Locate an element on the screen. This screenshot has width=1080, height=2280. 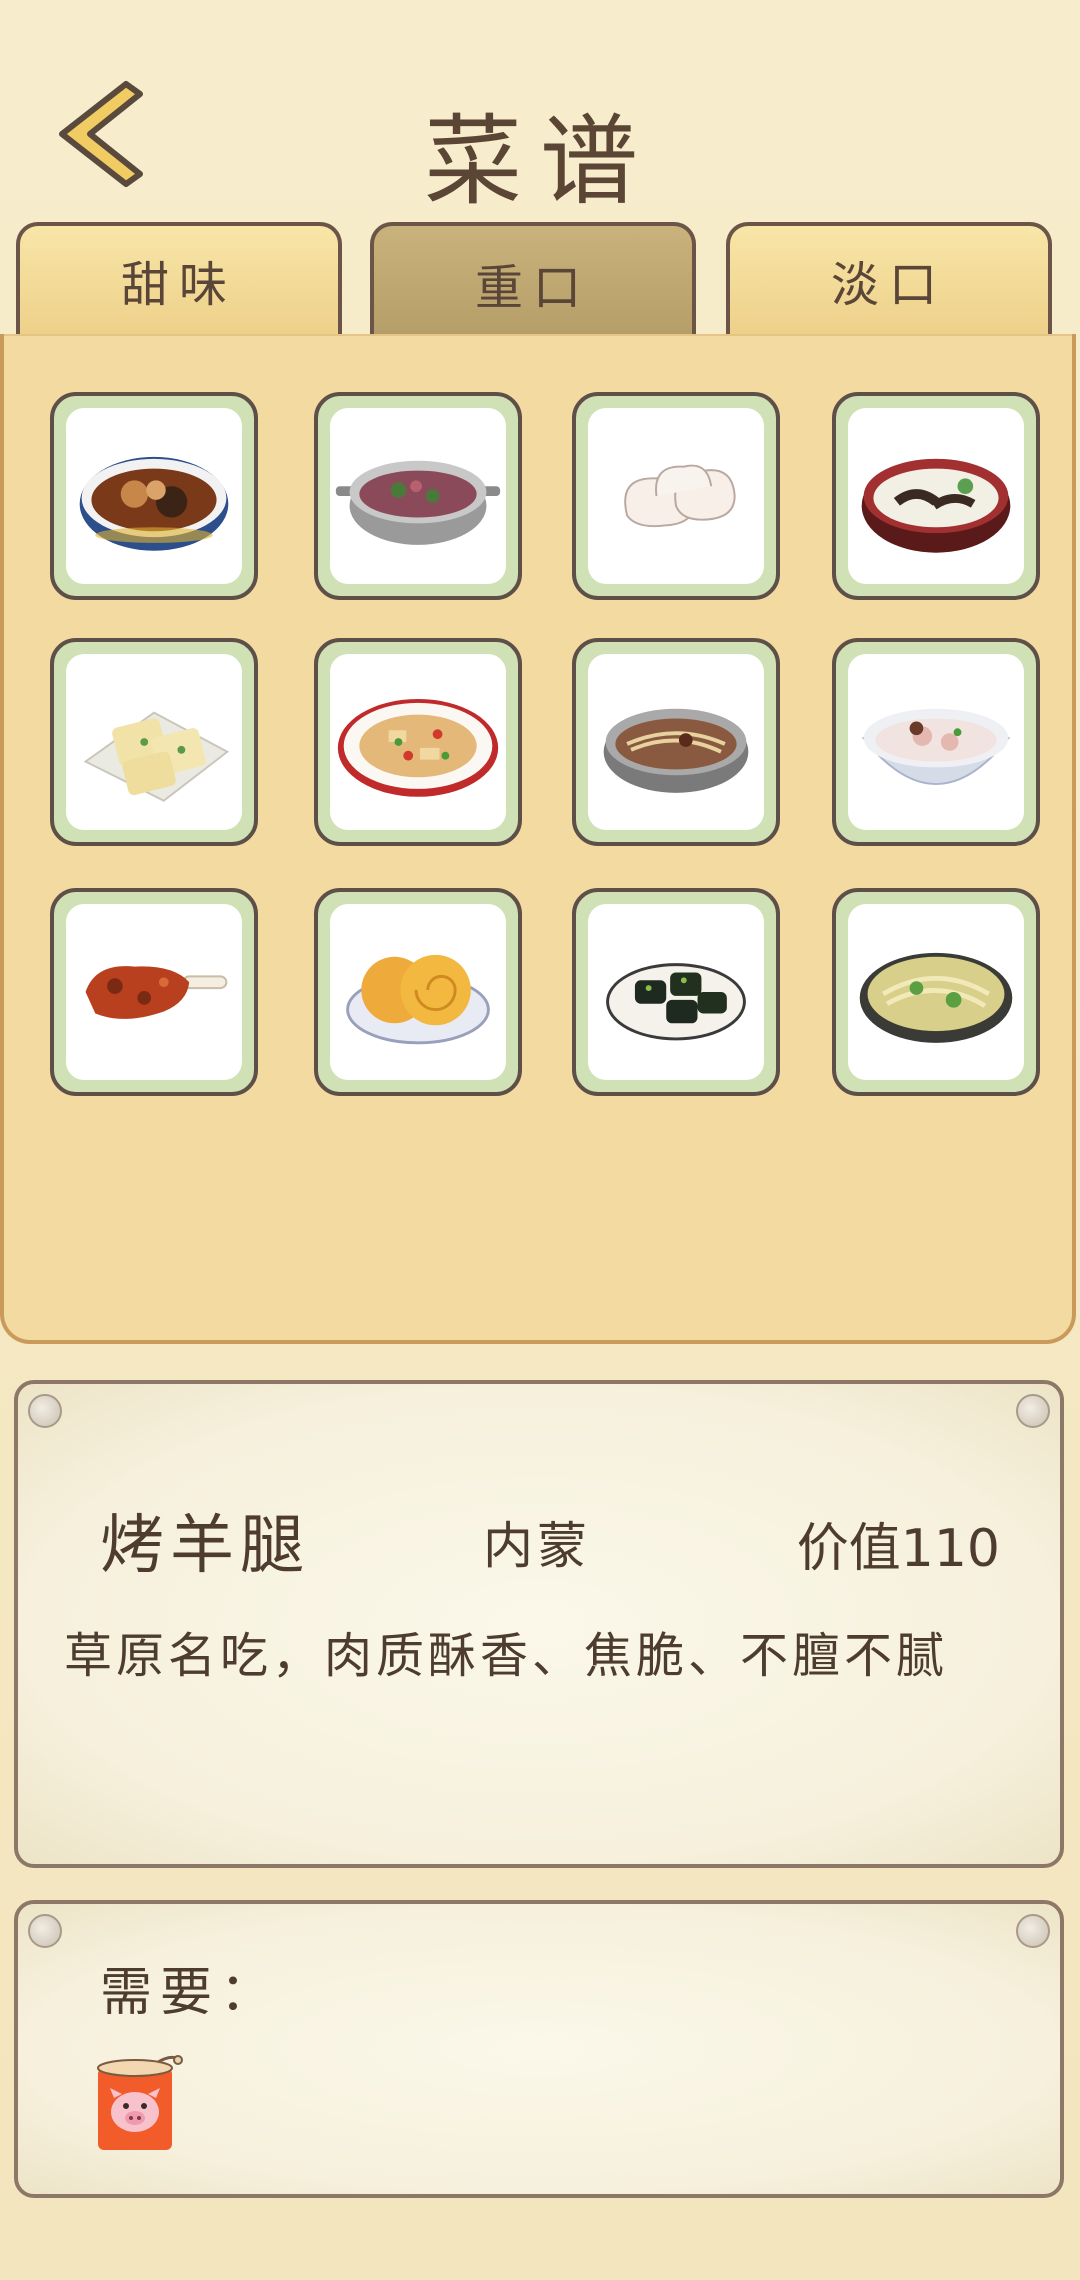
tab-light: 淡口 is located at coordinates (889, 278).